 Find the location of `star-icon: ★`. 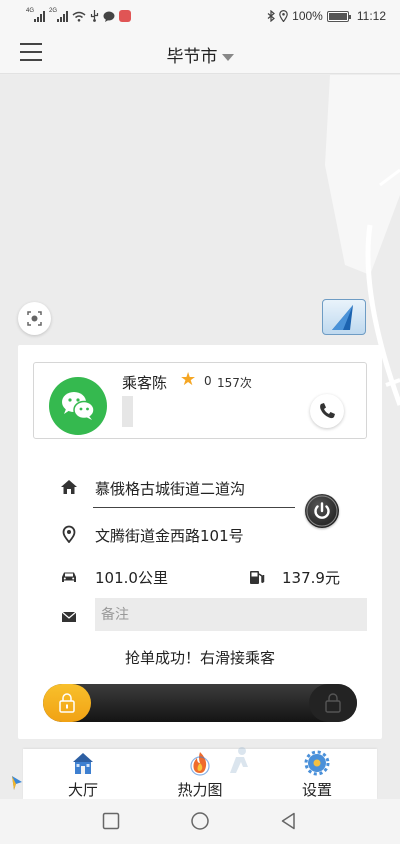

star-icon: ★ is located at coordinates (188, 379).